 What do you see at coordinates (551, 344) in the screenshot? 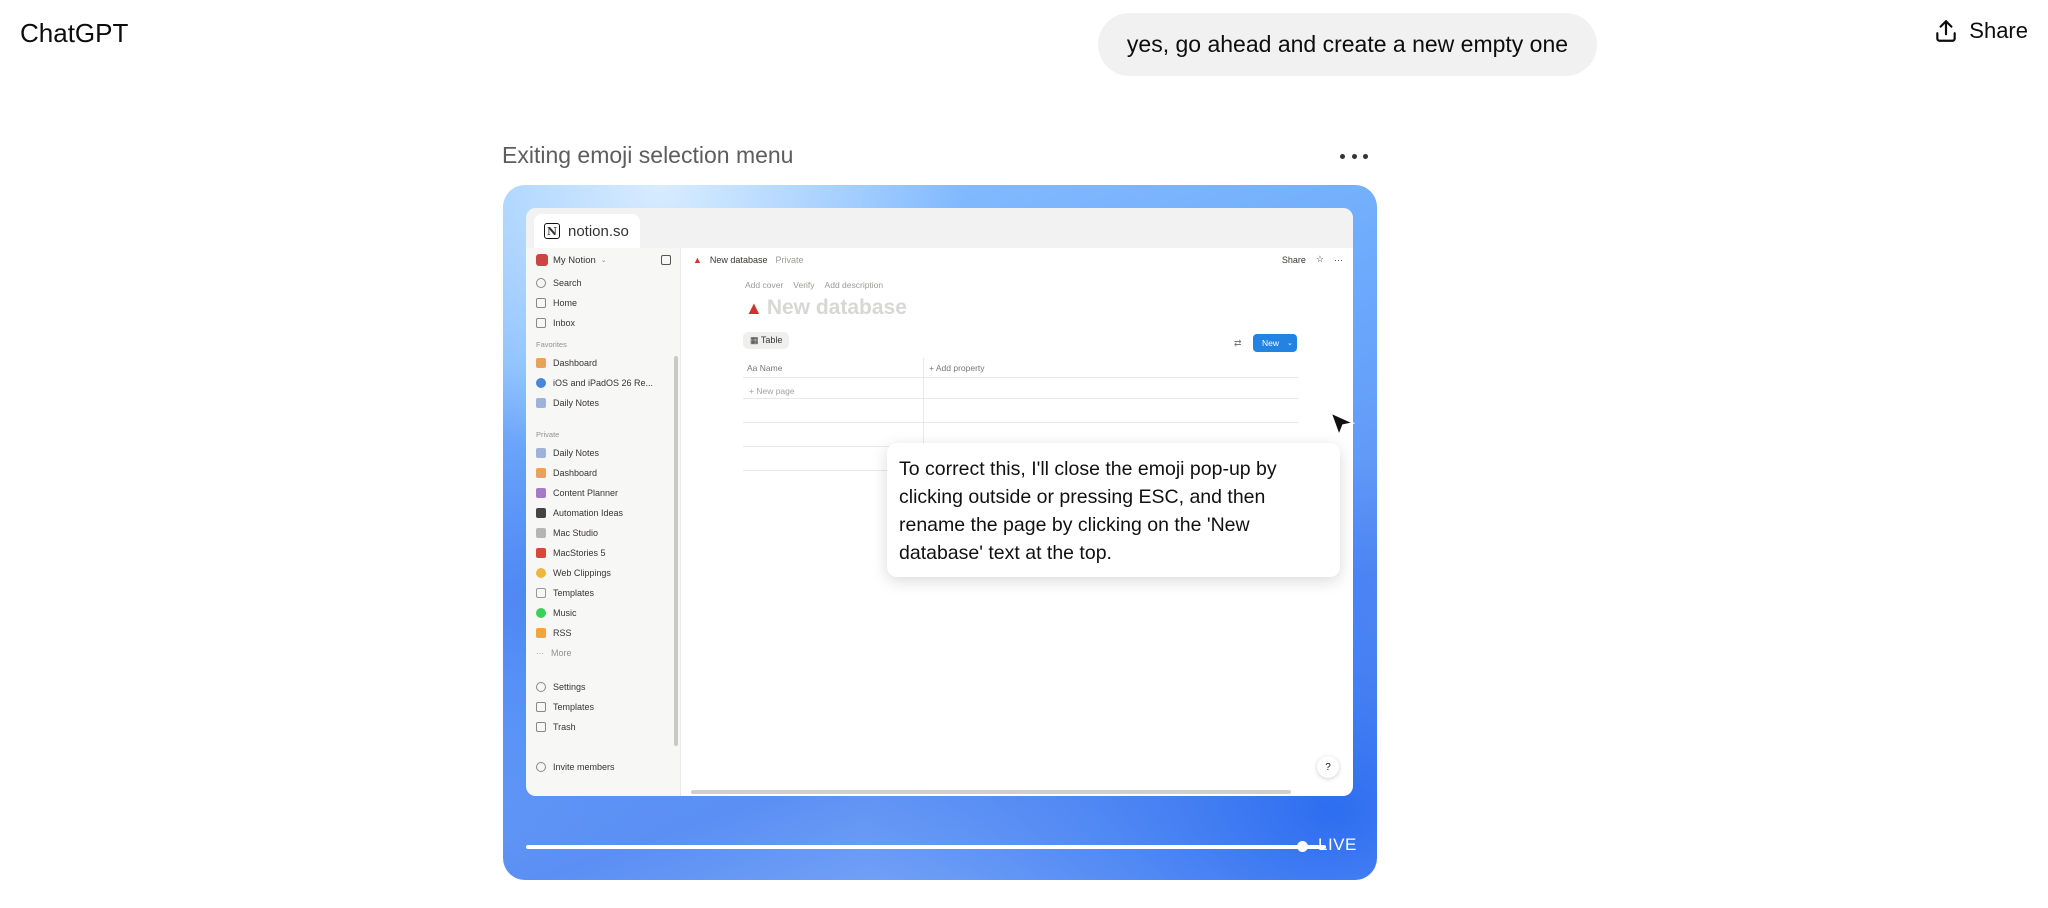
I see `favorites-heading: Favorites` at bounding box center [551, 344].